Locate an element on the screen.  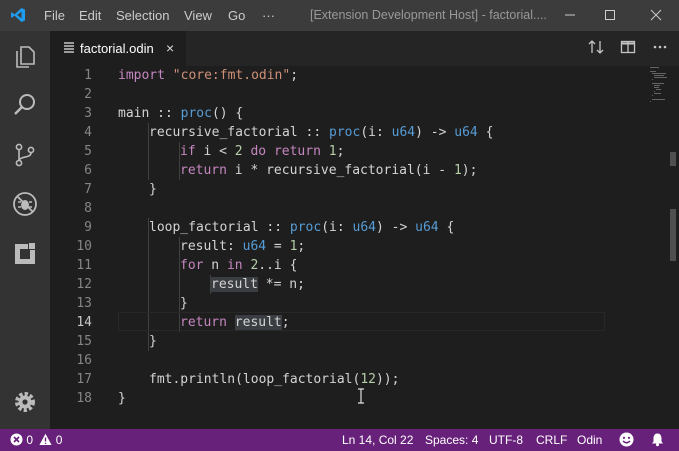
debug-icon is located at coordinates (25, 204).